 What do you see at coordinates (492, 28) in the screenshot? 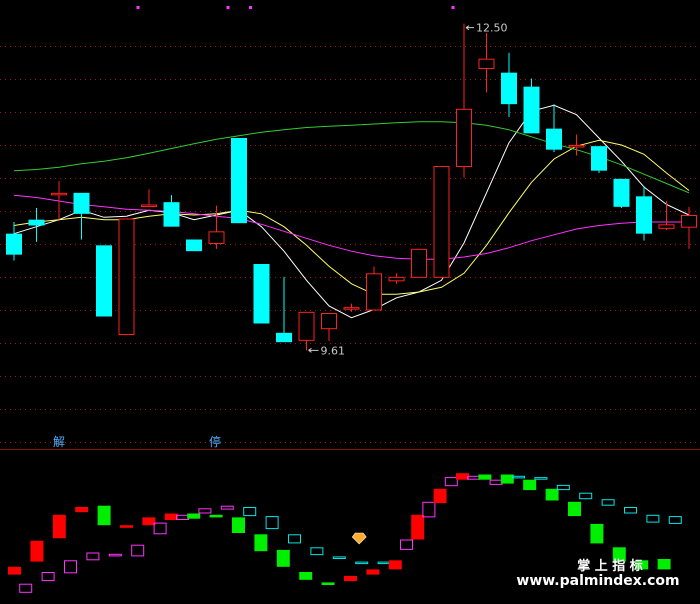
I see `high-price-label: 12.50` at bounding box center [492, 28].